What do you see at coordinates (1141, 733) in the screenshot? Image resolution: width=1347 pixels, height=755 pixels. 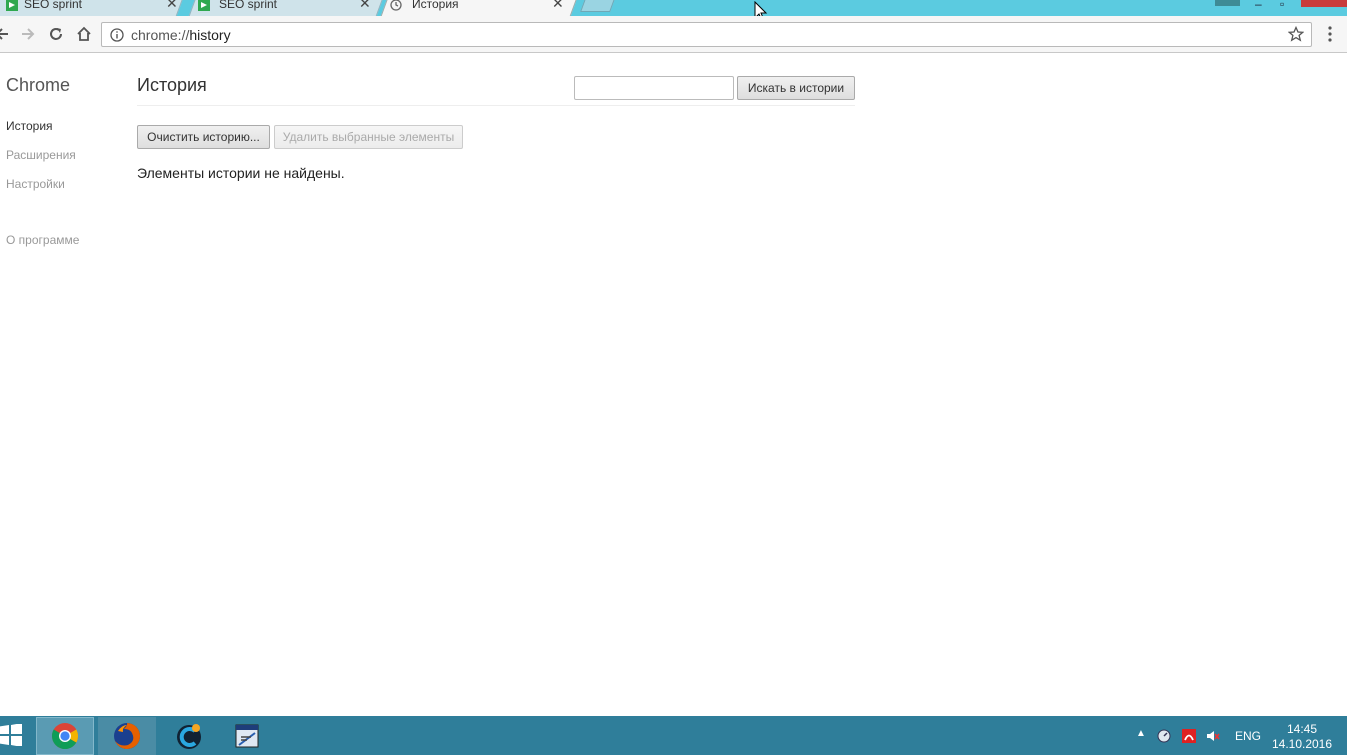 I see `tray-expand-icon: ▲` at bounding box center [1141, 733].